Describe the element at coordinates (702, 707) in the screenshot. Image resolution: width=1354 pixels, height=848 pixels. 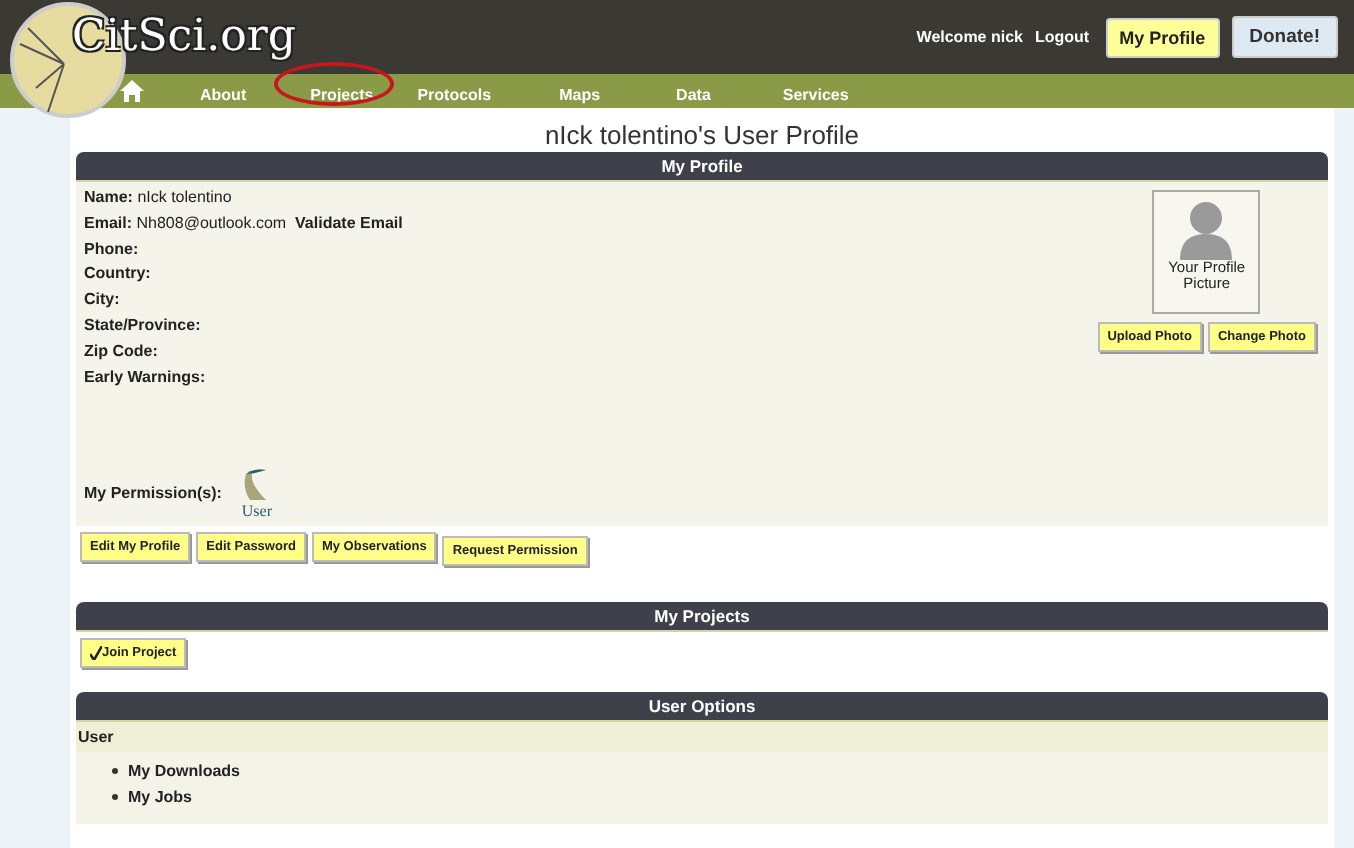
I see `section-header: User Options` at that location.